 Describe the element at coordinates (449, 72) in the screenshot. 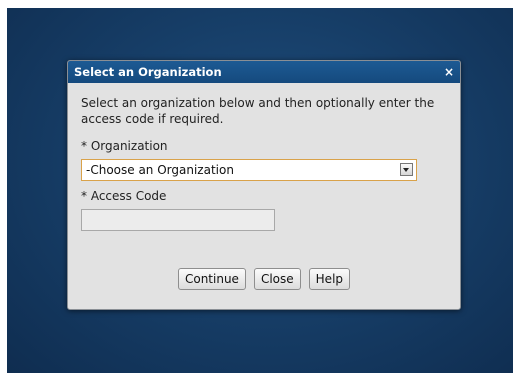

I see `close-icon: ×` at that location.